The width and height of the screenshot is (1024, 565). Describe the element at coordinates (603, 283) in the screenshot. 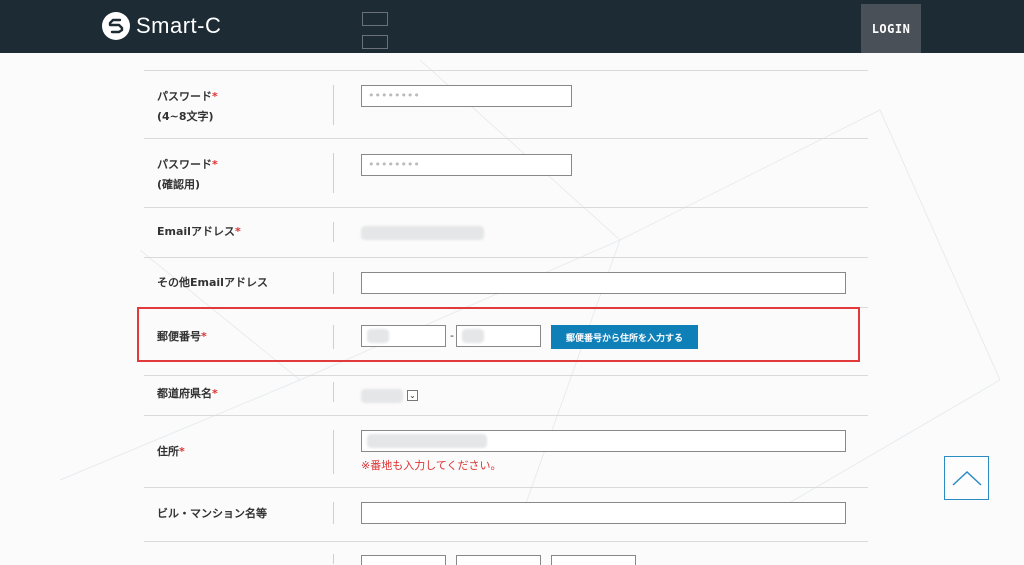

I see `other-email-input` at that location.